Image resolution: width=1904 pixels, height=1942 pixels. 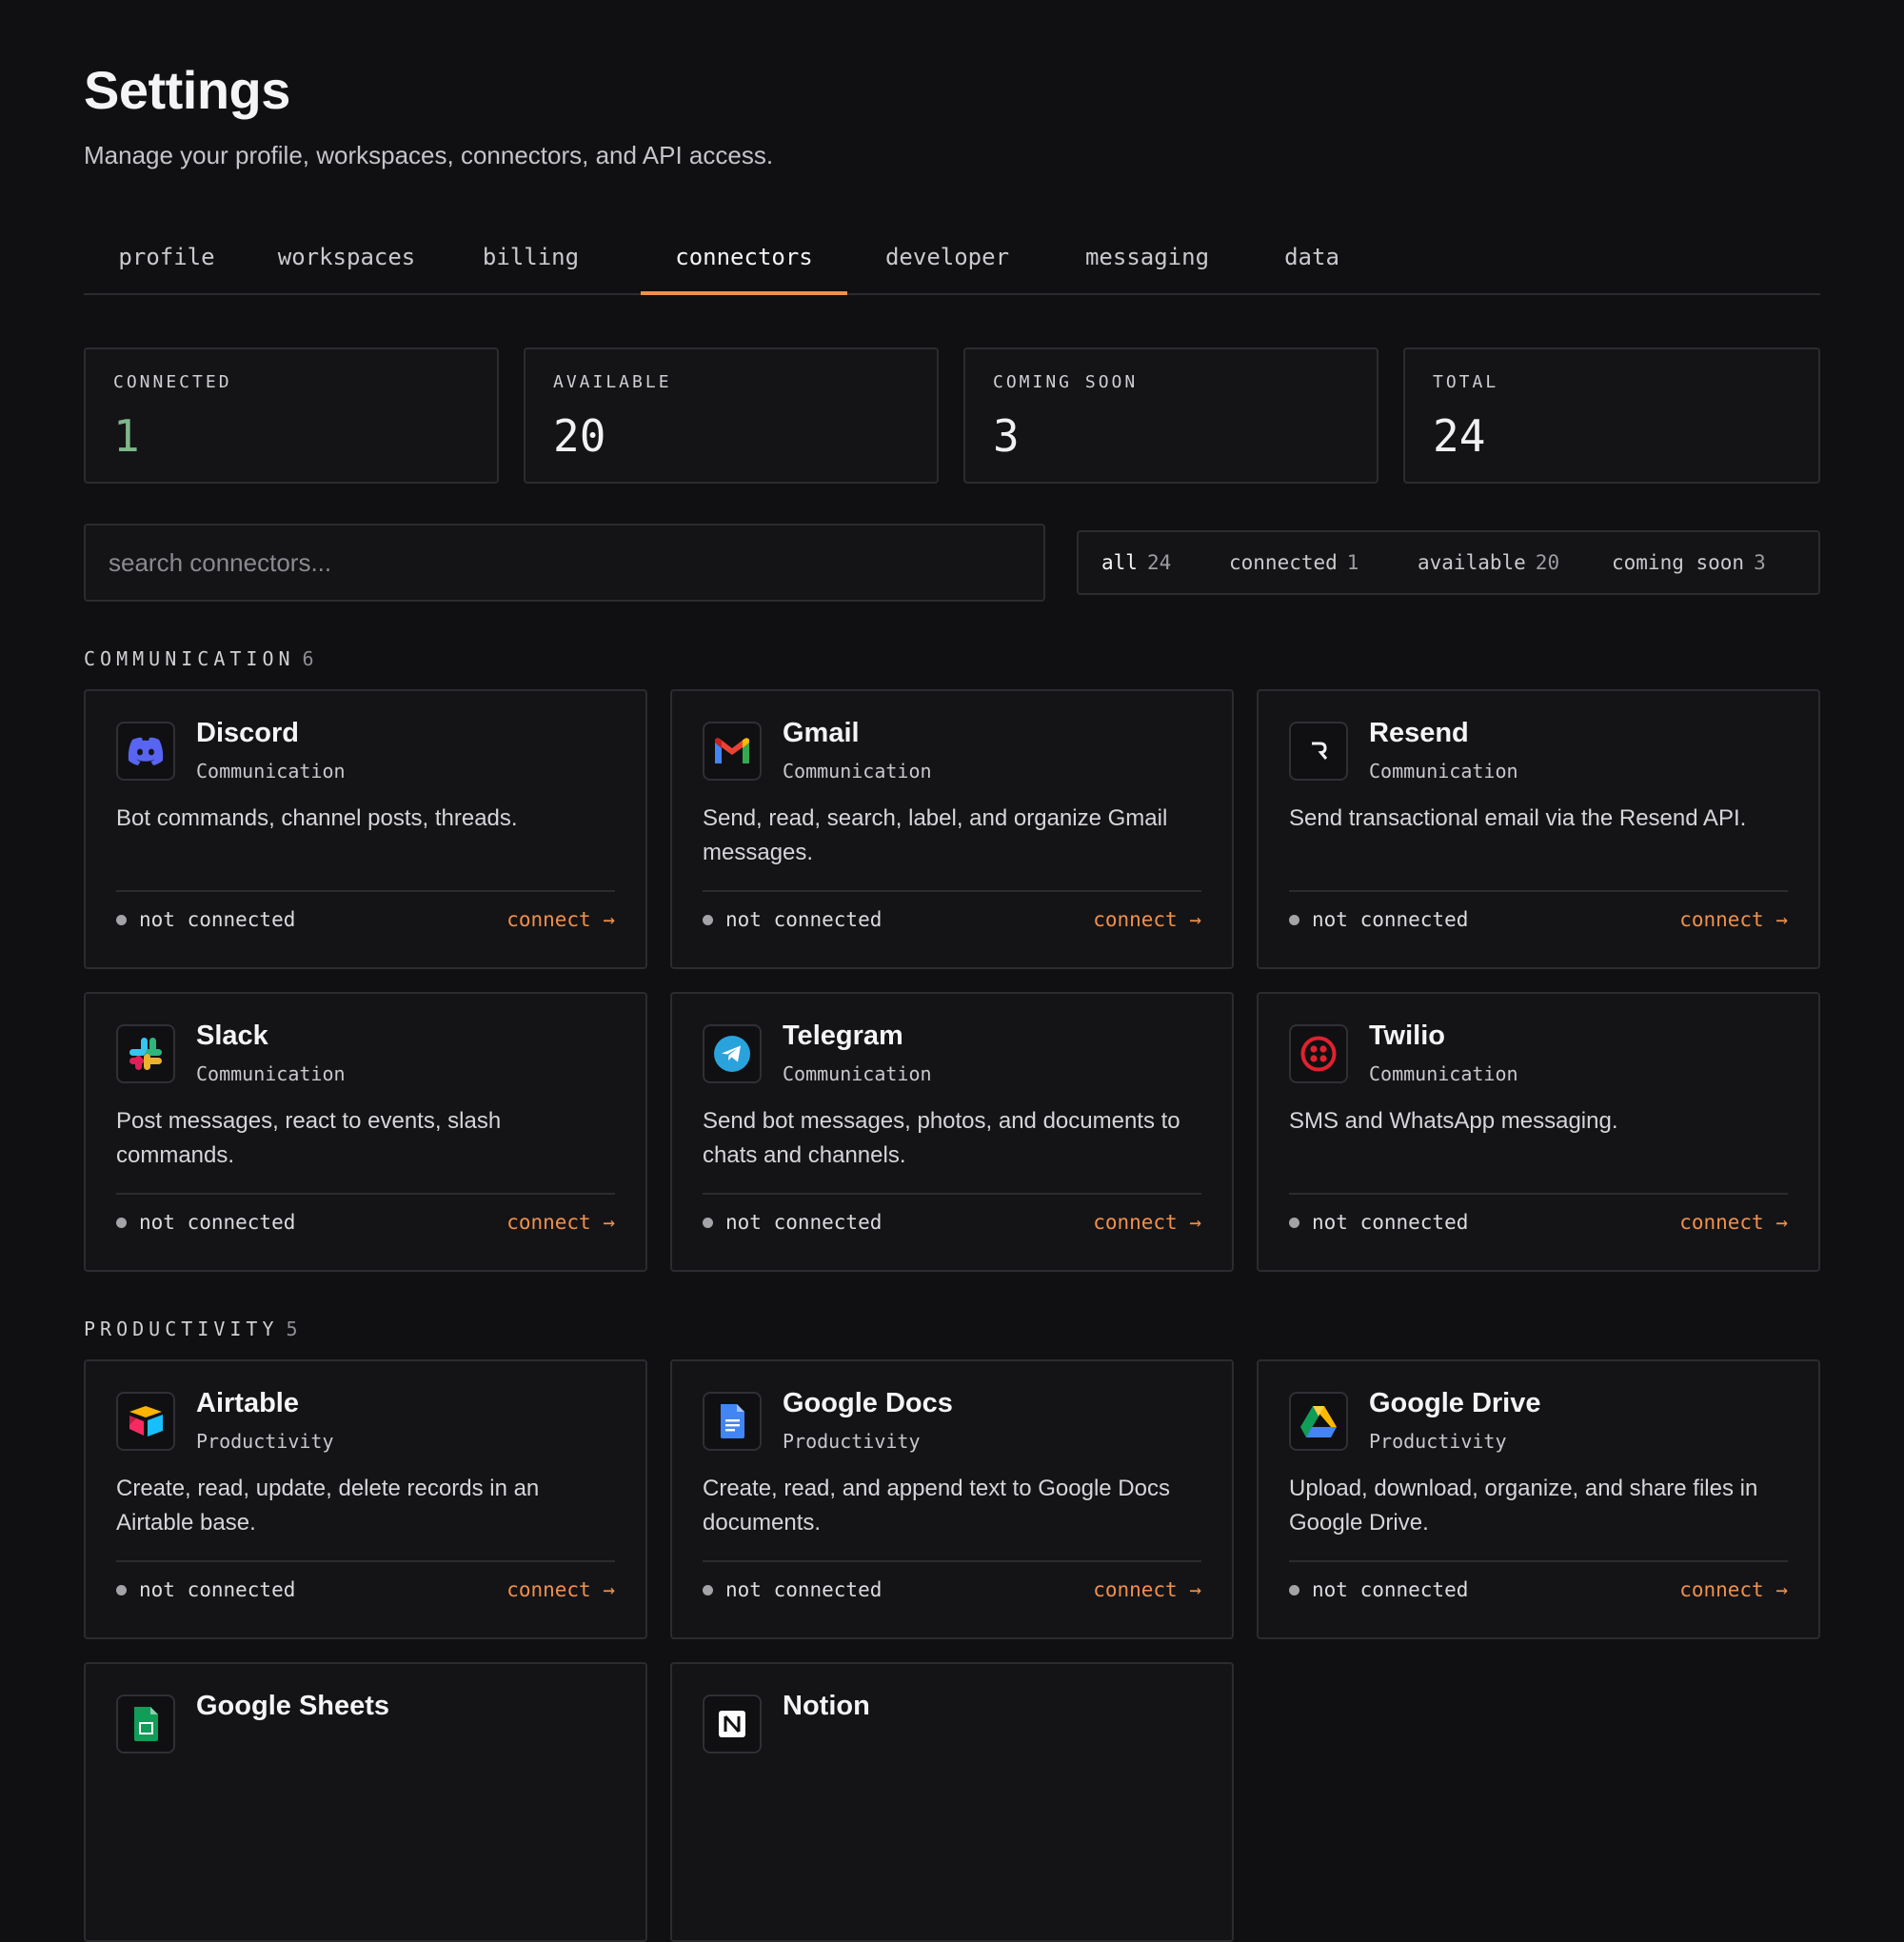 I want to click on connector-name: Google Docs, so click(x=868, y=1403).